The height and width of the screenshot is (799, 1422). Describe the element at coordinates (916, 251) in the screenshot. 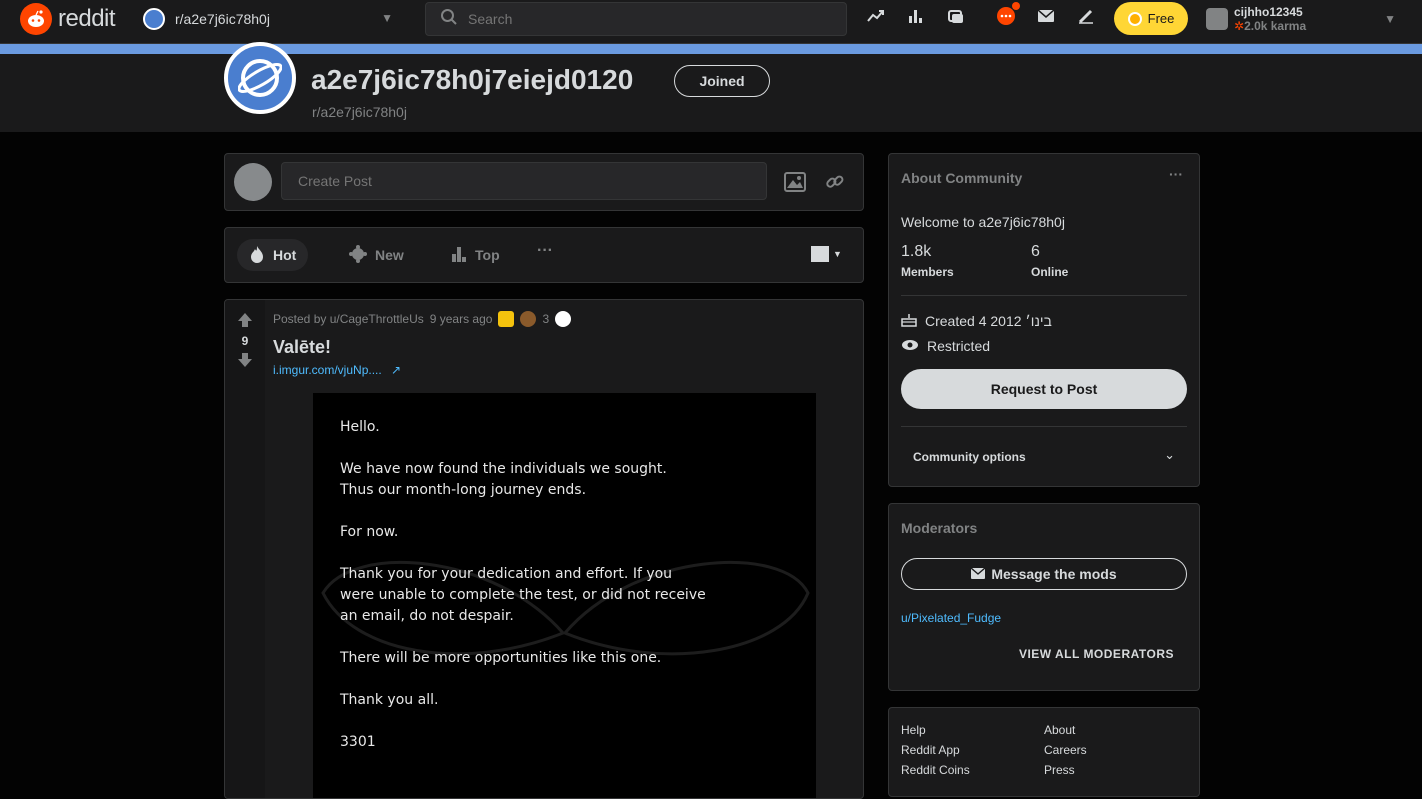

I see `members-count: 1.8k` at that location.